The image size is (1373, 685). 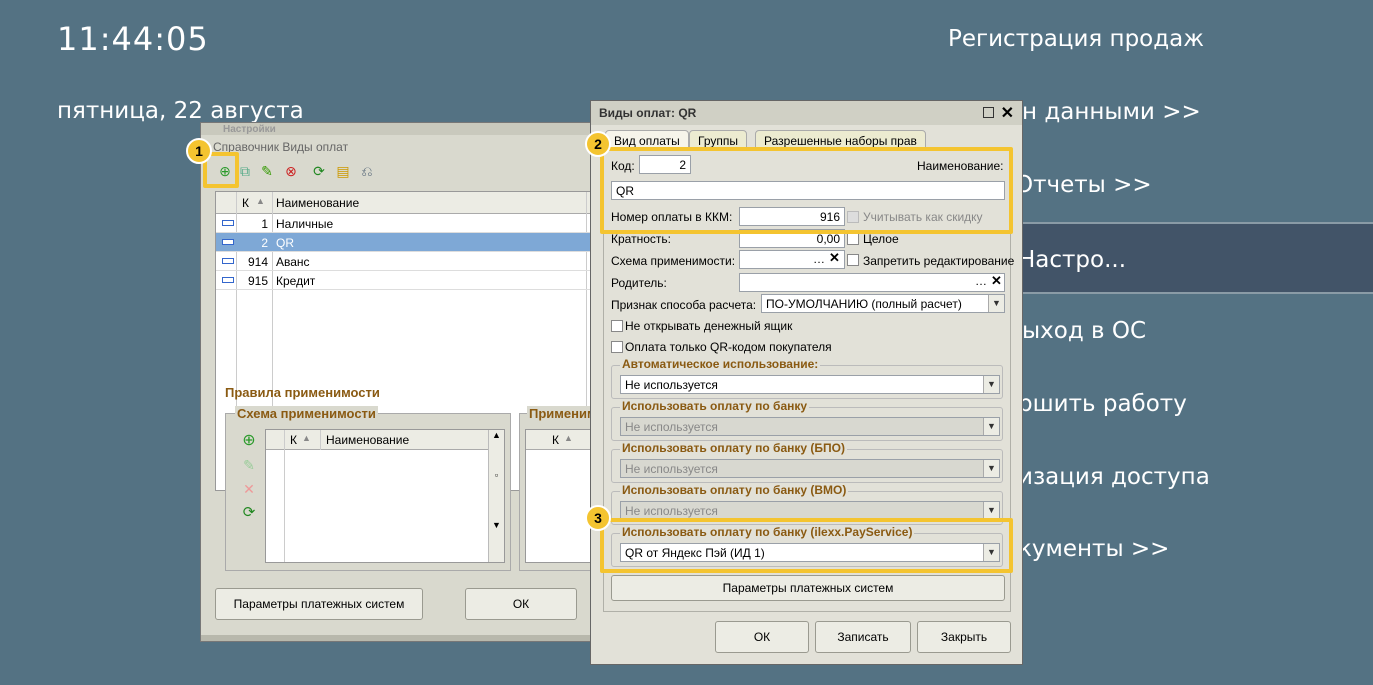 What do you see at coordinates (562, 413) in the screenshot?
I see `applicability-title: Применим` at bounding box center [562, 413].